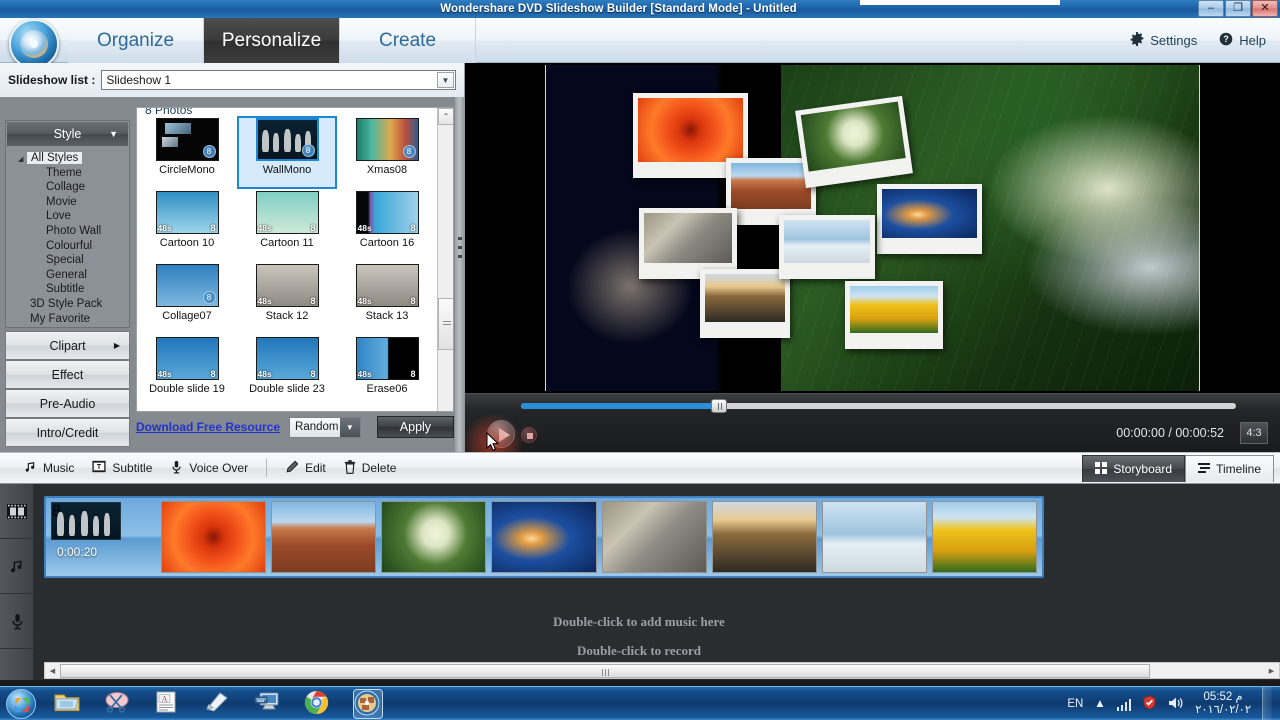 This screenshot has height=720, width=1280. I want to click on storyboard-clip-jellyfish, so click(544, 537).